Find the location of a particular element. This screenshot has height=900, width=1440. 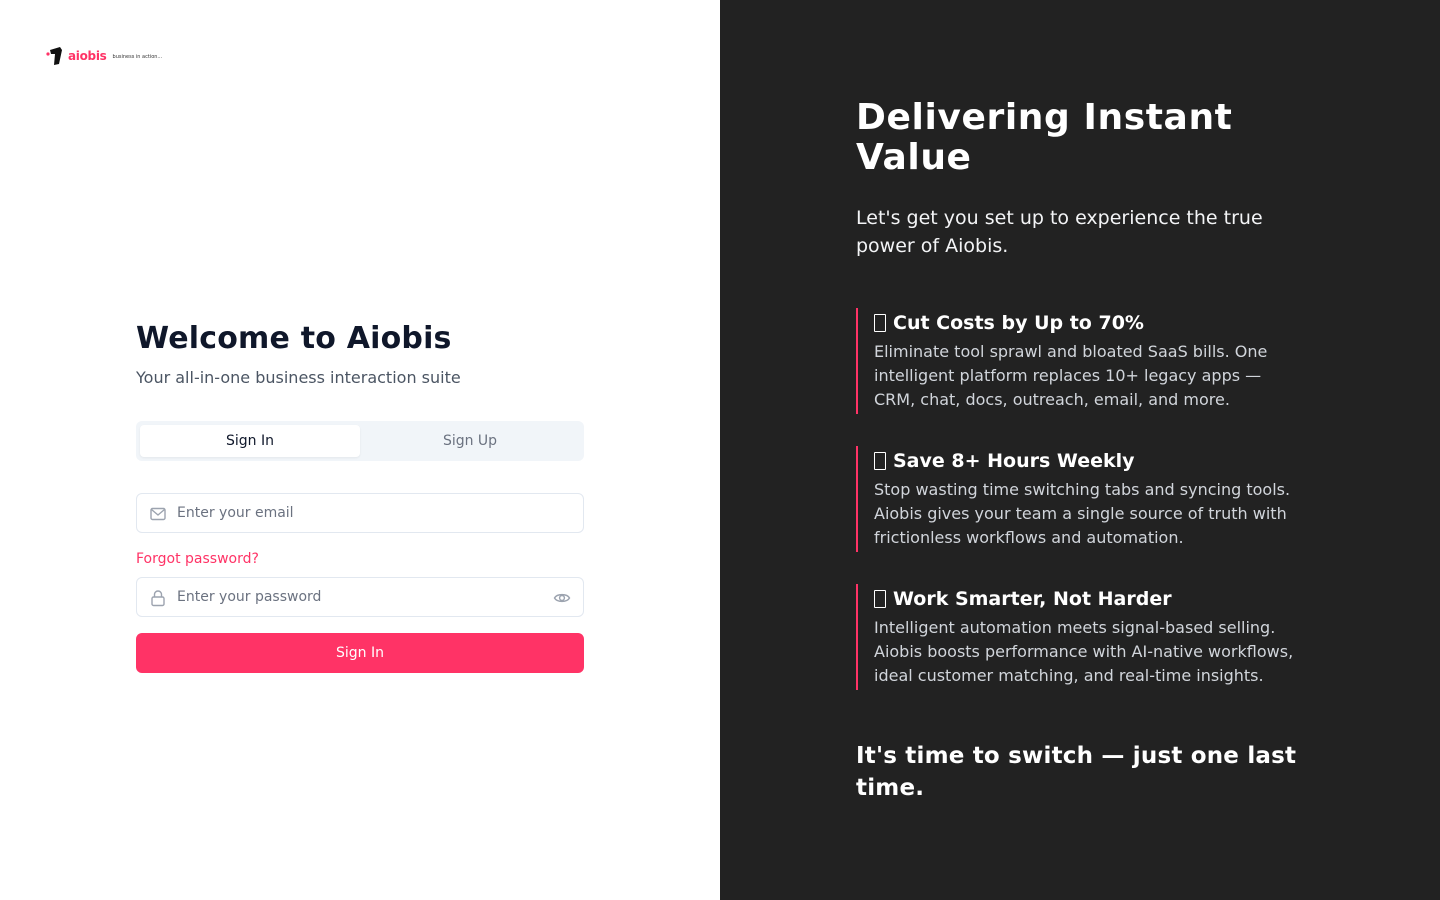

logo-mark-icon is located at coordinates (54, 56).